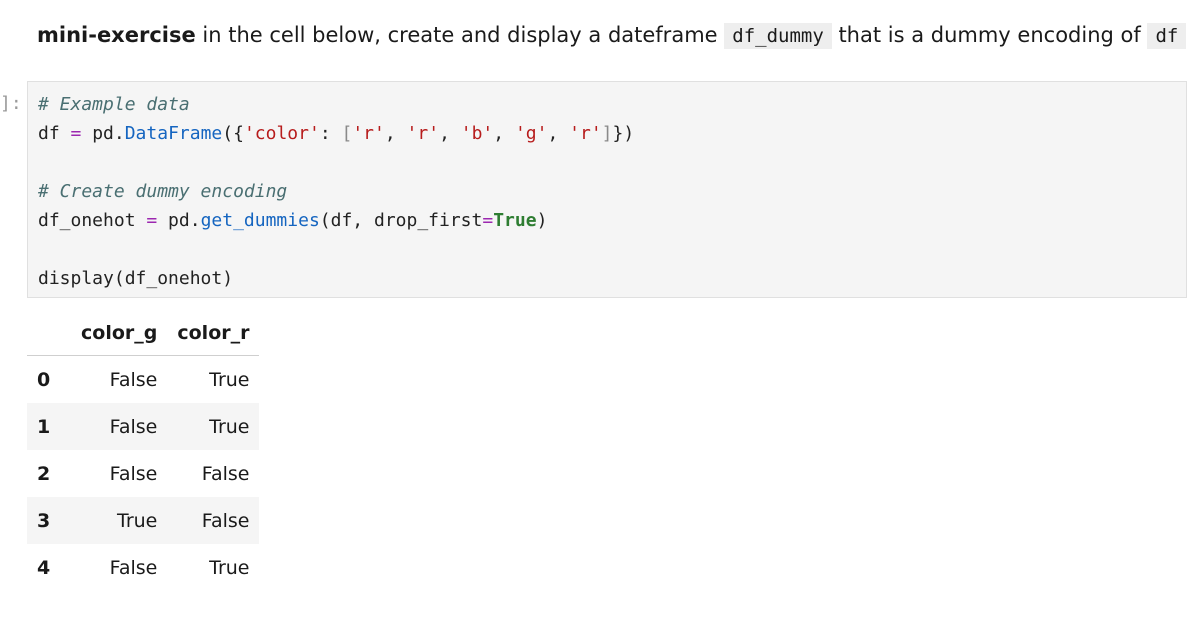  I want to click on code-comment: # Create dummy encoding, so click(163, 191).